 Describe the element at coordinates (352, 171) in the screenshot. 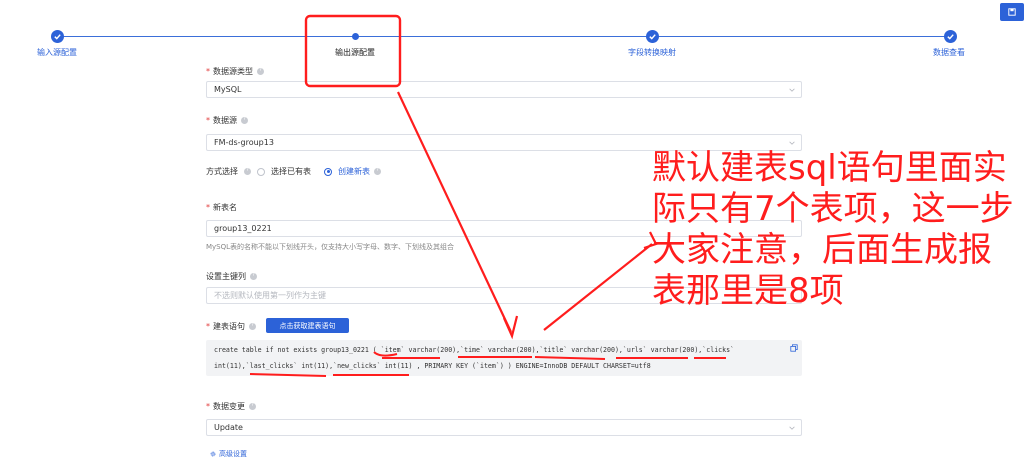

I see `radio-new-table: 创建新表` at that location.